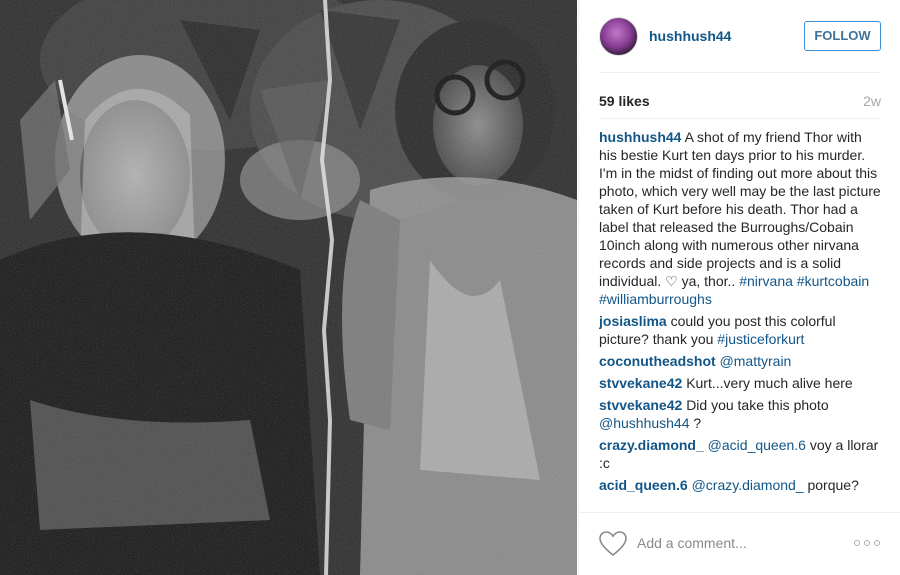  I want to click on caption-author: hushhush44, so click(640, 137).